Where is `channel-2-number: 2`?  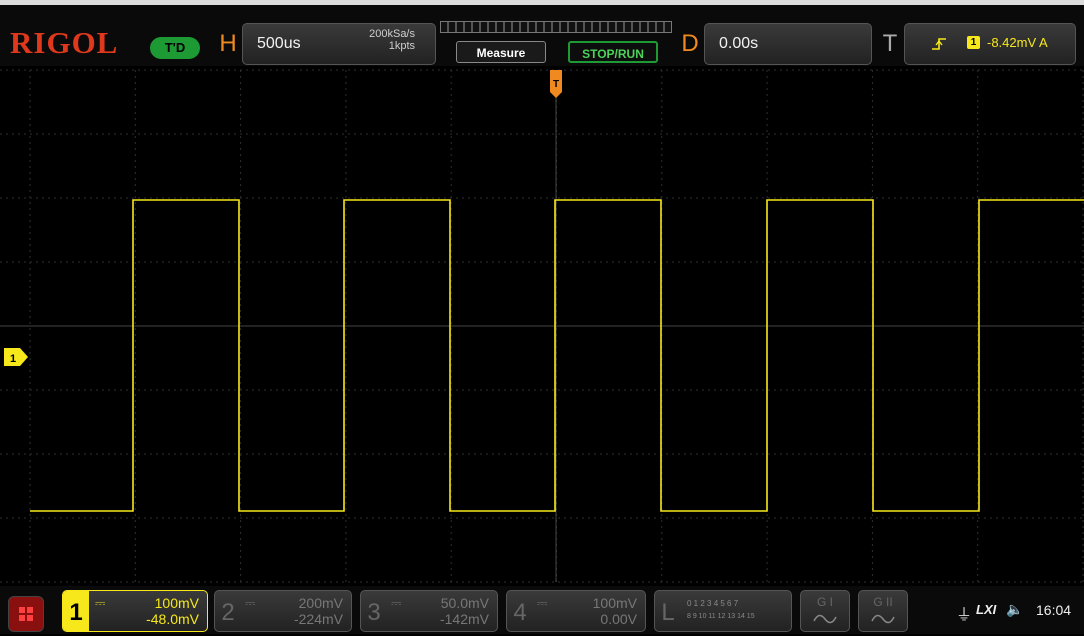 channel-2-number: 2 is located at coordinates (228, 612).